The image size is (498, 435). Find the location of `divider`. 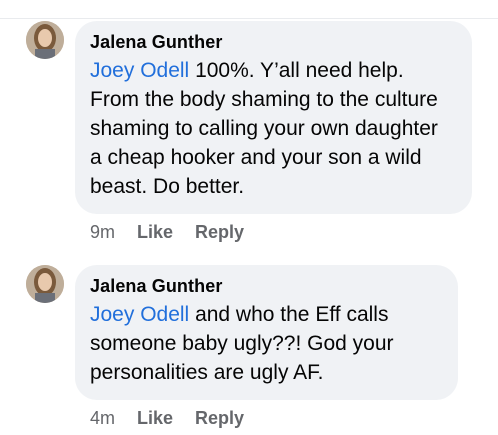

divider is located at coordinates (249, 9).